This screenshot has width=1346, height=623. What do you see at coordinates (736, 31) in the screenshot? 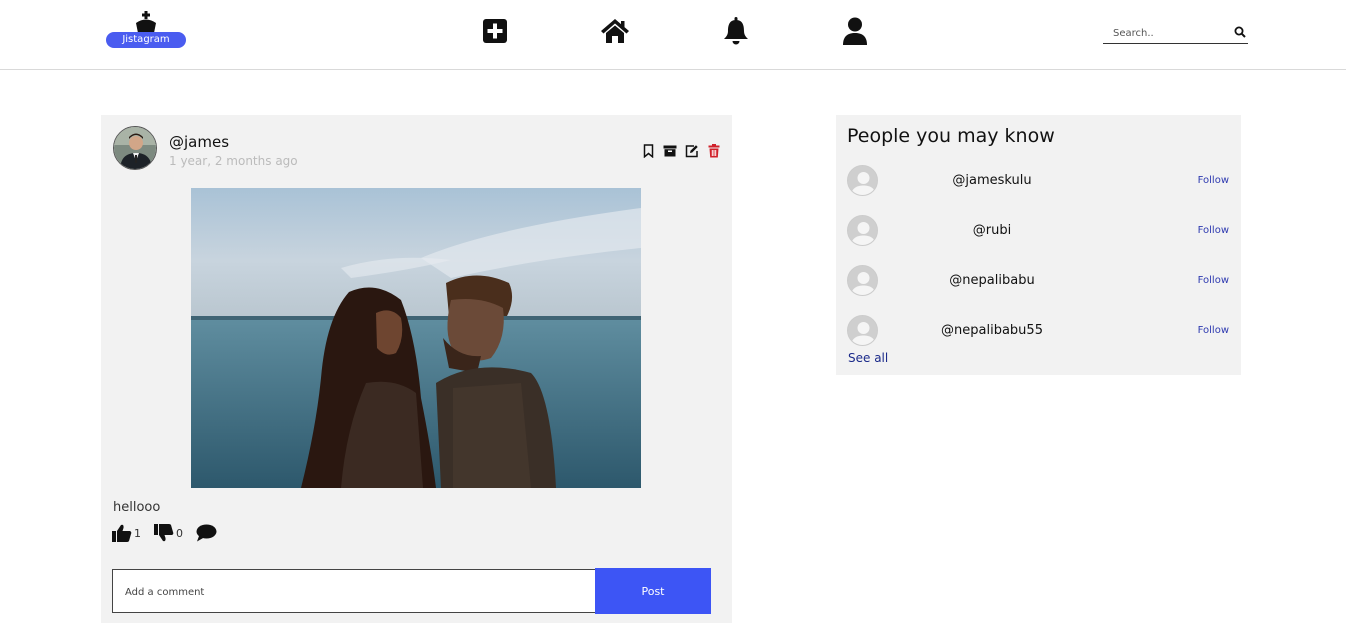
I see `notifications-bell-icon` at bounding box center [736, 31].